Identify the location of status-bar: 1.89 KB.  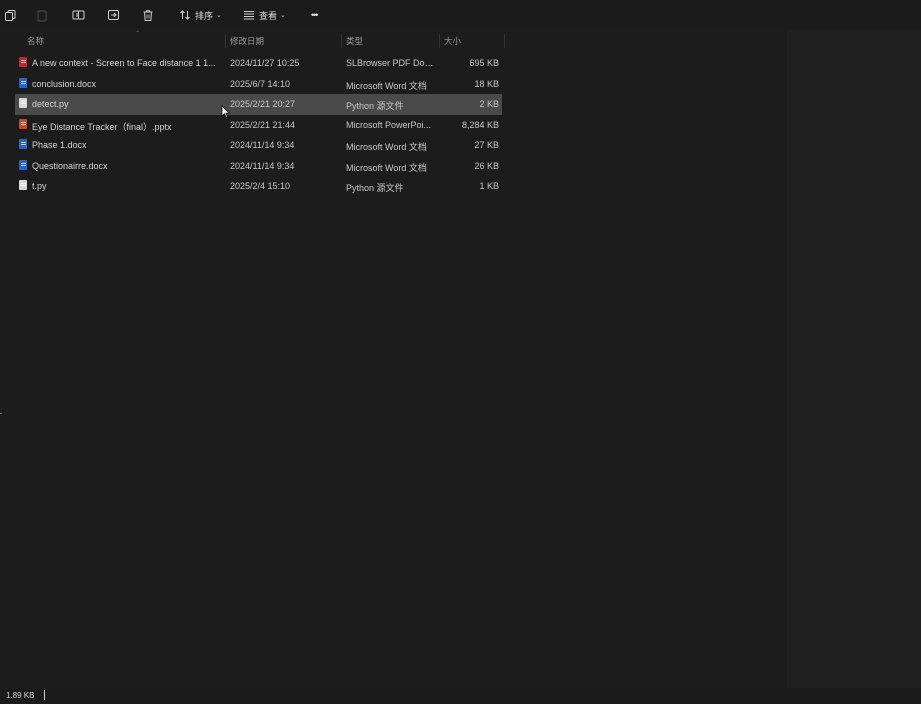
(460, 696).